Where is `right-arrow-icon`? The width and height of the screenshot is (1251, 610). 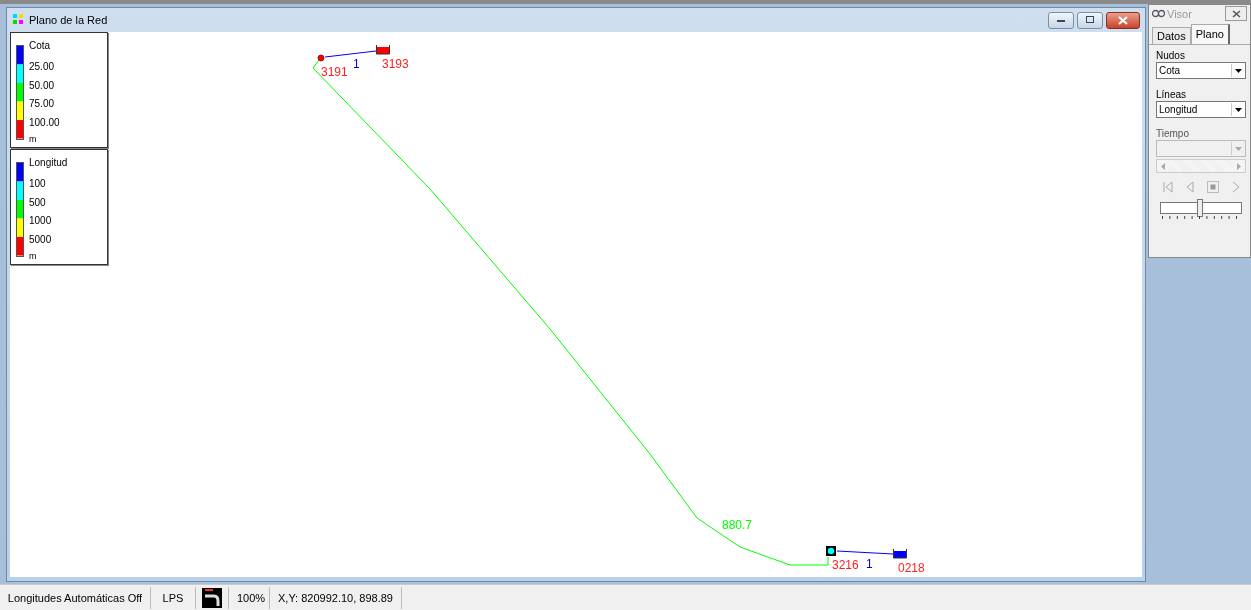
right-arrow-icon is located at coordinates (1239, 166).